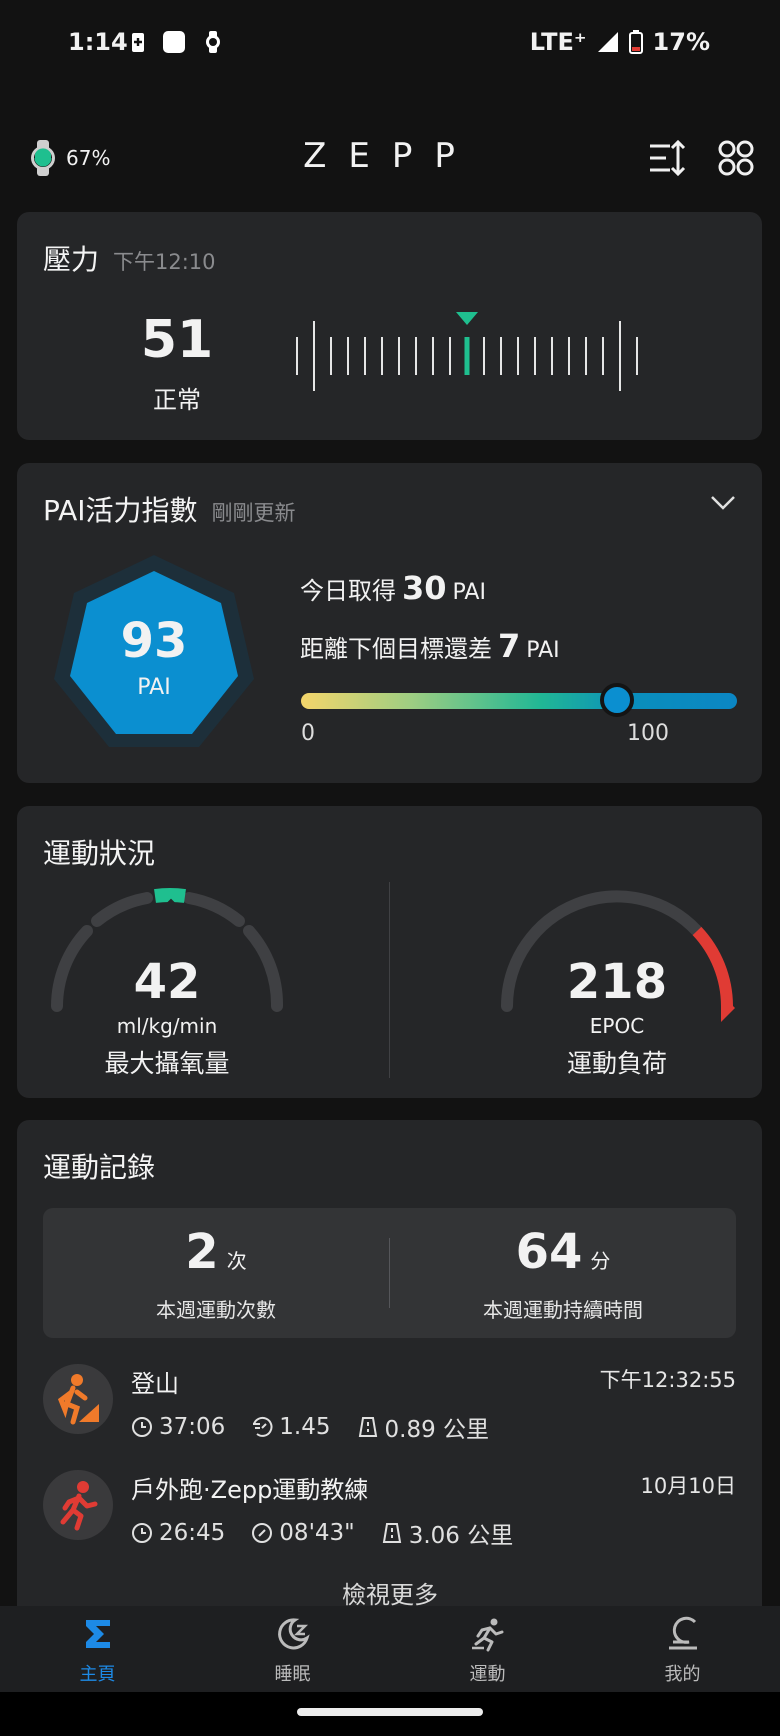  Describe the element at coordinates (467, 318) in the screenshot. I see `stress-pointer-icon` at that location.